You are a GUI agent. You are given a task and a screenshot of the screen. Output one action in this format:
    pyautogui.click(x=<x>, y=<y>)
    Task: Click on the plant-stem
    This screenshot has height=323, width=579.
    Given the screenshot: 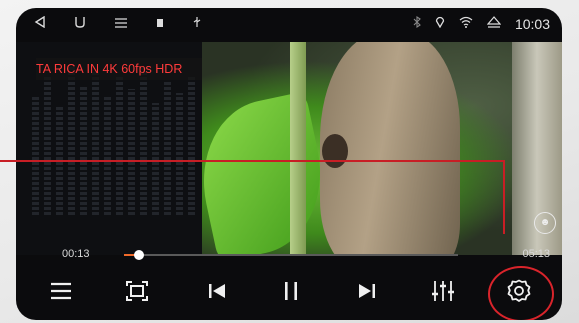 What is the action you would take?
    pyautogui.click(x=298, y=148)
    